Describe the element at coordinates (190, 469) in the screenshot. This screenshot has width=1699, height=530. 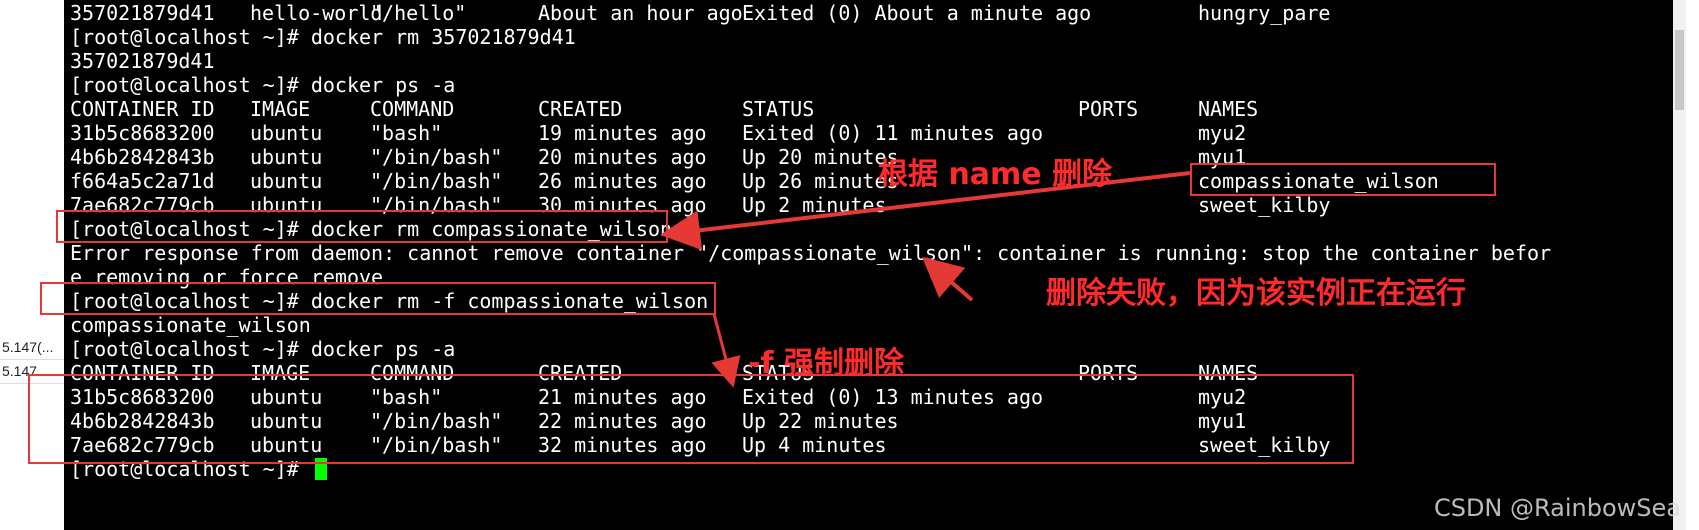
I see `prompt-text: [root@localhost ~]#` at that location.